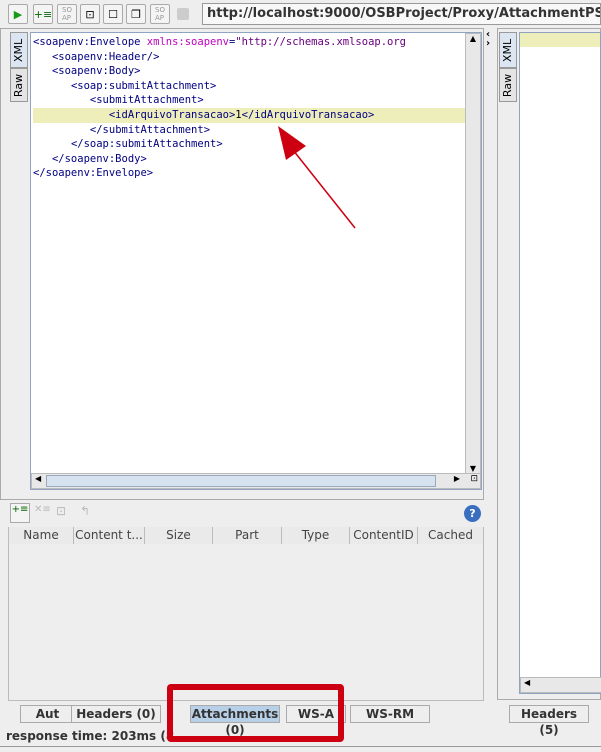 Image resolution: width=601 pixels, height=752 pixels. Describe the element at coordinates (292, 143) in the screenshot. I see `arrow-head` at that location.